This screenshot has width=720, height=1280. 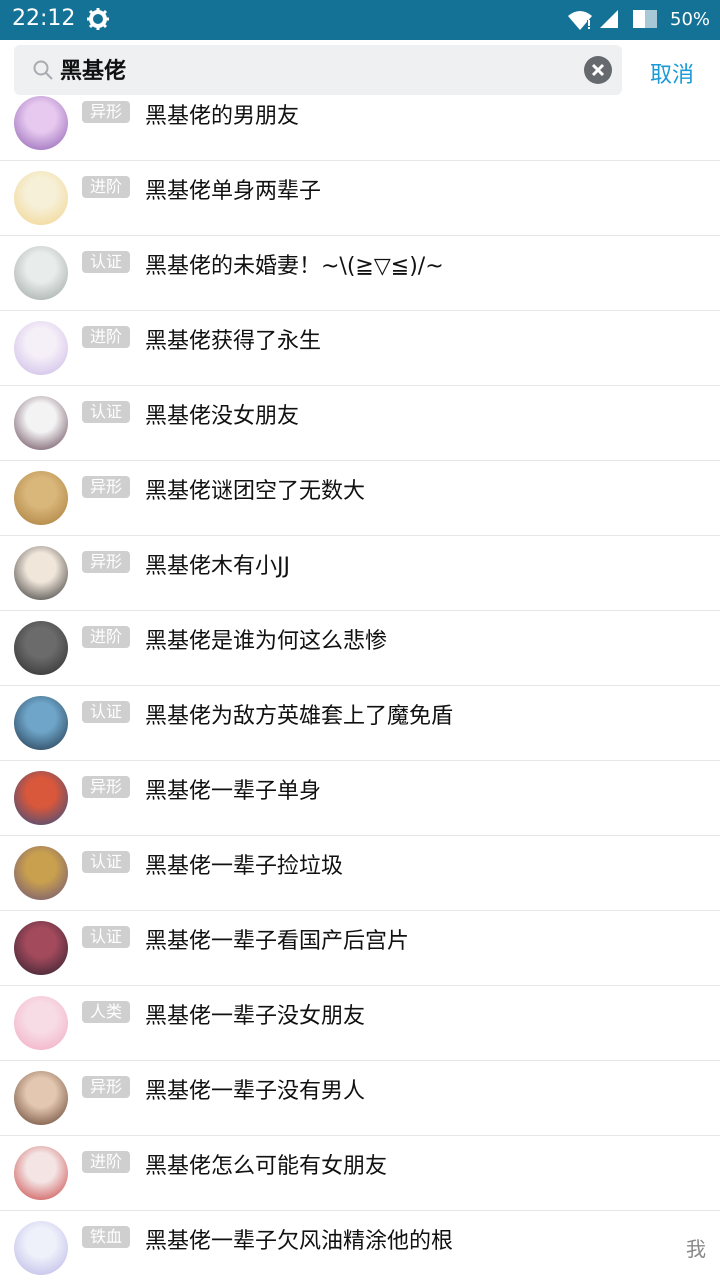 What do you see at coordinates (360, 198) in the screenshot?
I see `list-item: 进阶 黑基佬单身两辈子` at bounding box center [360, 198].